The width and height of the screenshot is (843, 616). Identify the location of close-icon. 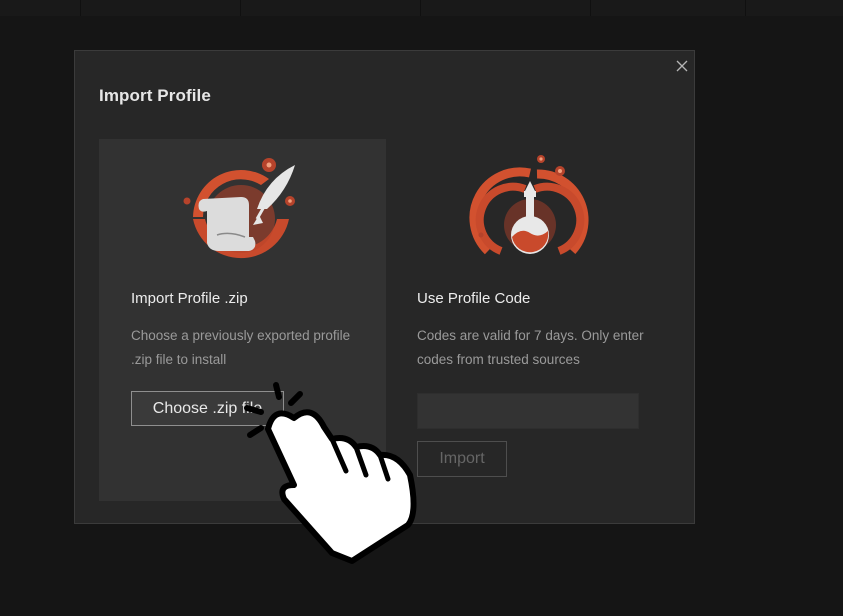
(682, 66).